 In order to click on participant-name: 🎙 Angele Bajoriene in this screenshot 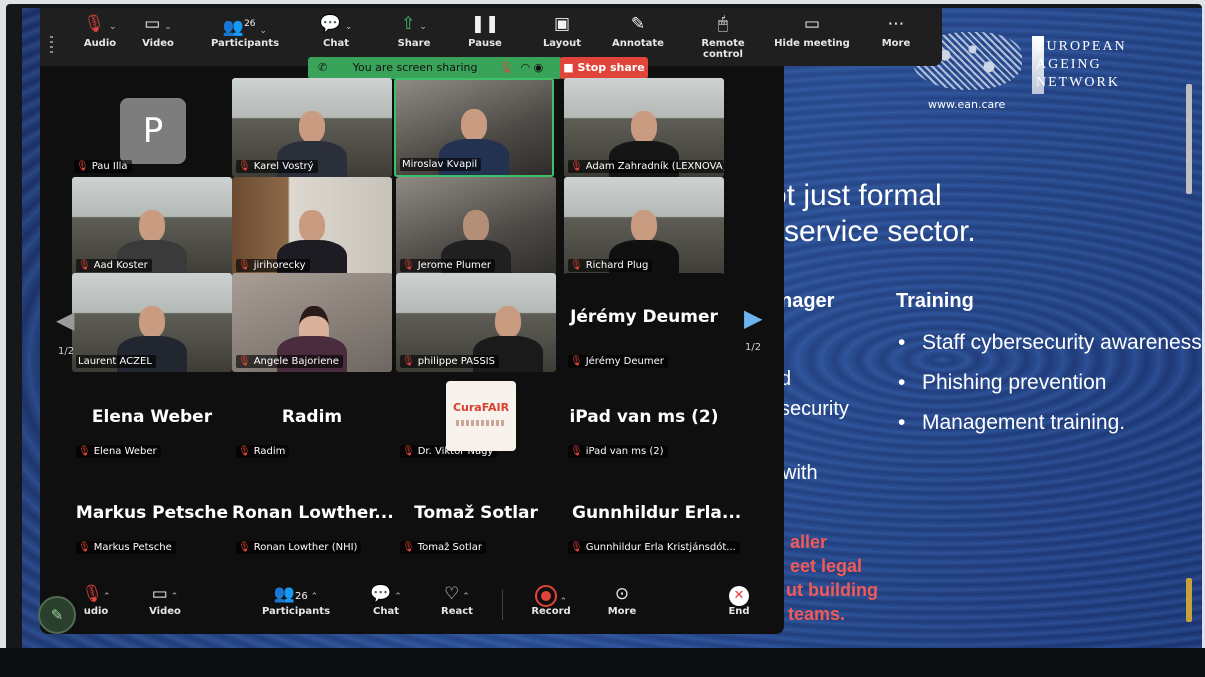, I will do `click(289, 361)`.